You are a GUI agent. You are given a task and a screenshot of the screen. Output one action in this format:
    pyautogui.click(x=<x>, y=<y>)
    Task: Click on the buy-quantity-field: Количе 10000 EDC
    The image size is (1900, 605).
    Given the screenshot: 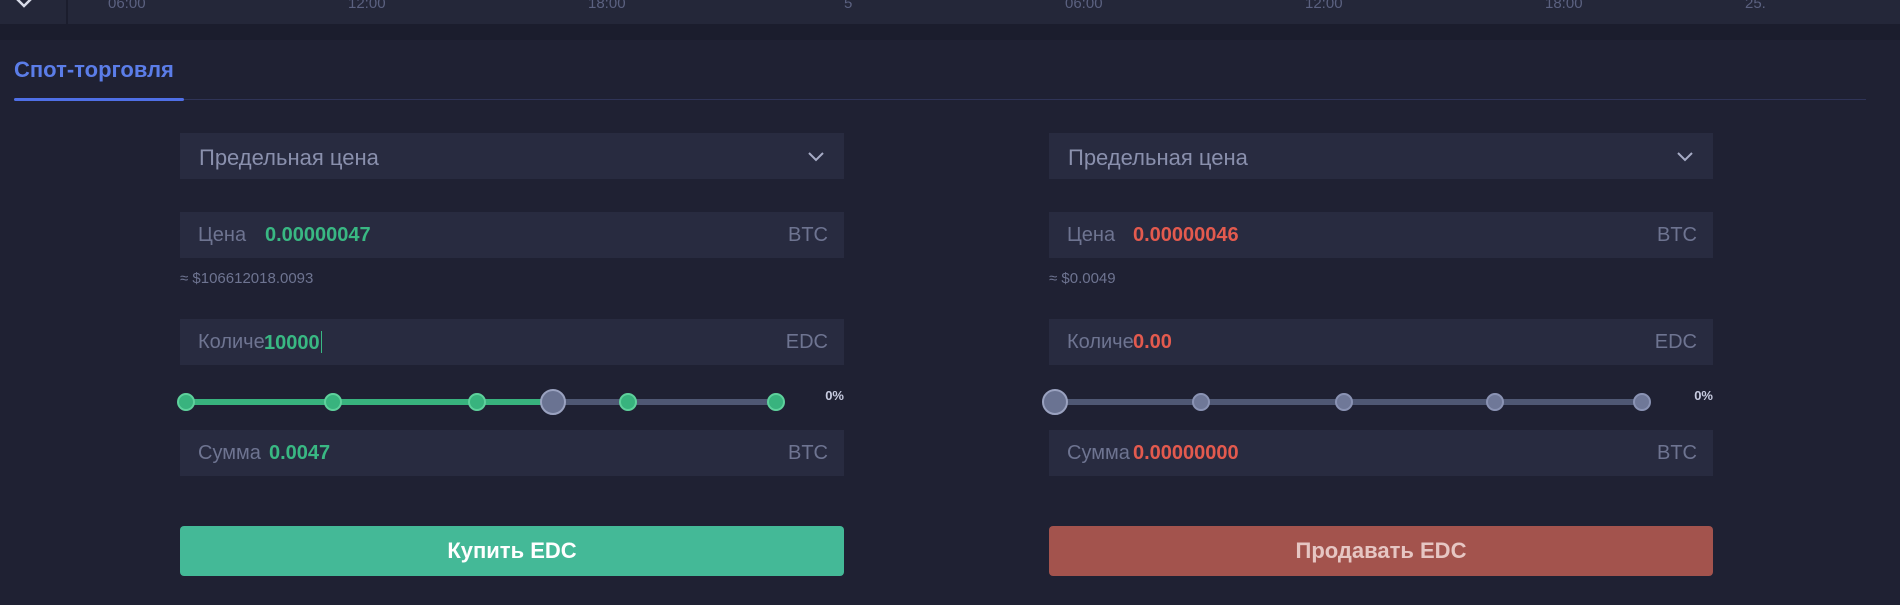 What is the action you would take?
    pyautogui.click(x=512, y=342)
    